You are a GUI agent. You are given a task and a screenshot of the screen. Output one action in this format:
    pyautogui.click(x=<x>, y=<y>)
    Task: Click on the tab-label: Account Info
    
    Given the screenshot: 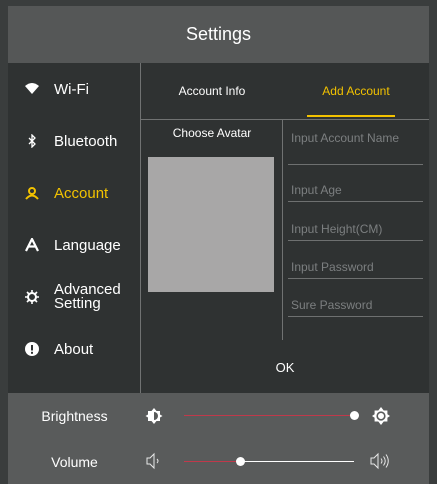 What is the action you would take?
    pyautogui.click(x=212, y=91)
    